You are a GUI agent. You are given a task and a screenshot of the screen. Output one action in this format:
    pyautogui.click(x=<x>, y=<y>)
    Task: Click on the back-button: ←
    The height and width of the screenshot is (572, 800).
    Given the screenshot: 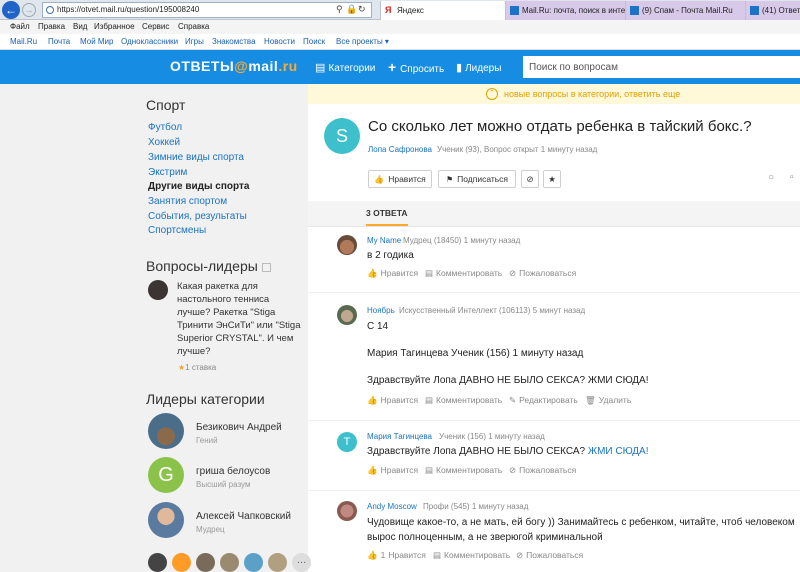 What is the action you would take?
    pyautogui.click(x=11, y=10)
    